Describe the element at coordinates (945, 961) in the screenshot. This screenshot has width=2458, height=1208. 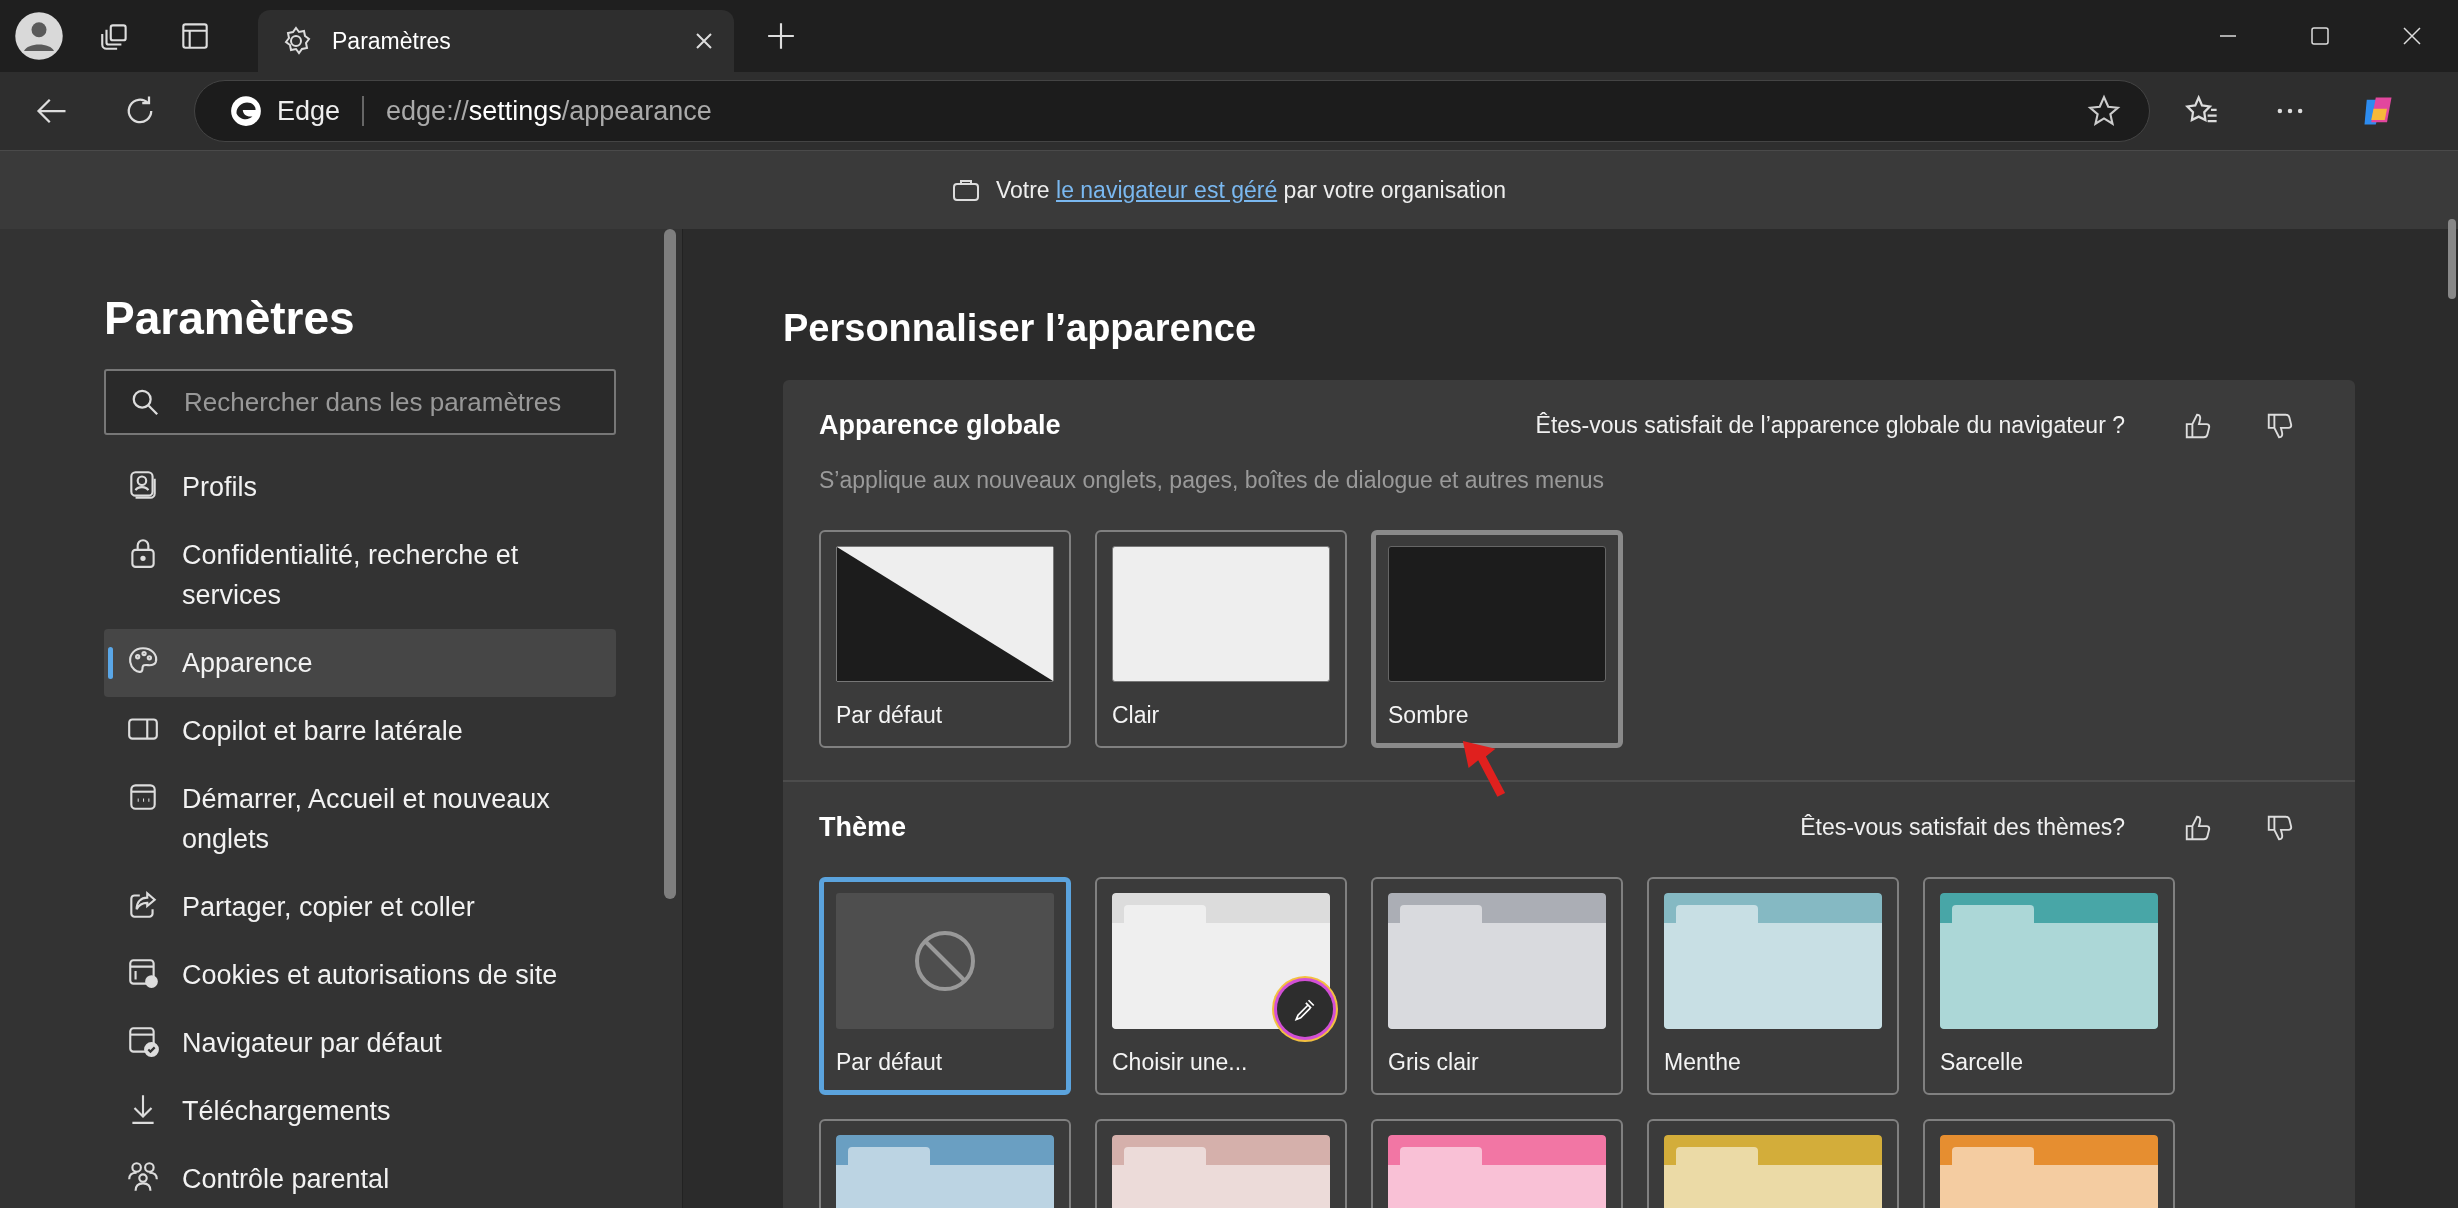
I see `no-theme-icon` at that location.